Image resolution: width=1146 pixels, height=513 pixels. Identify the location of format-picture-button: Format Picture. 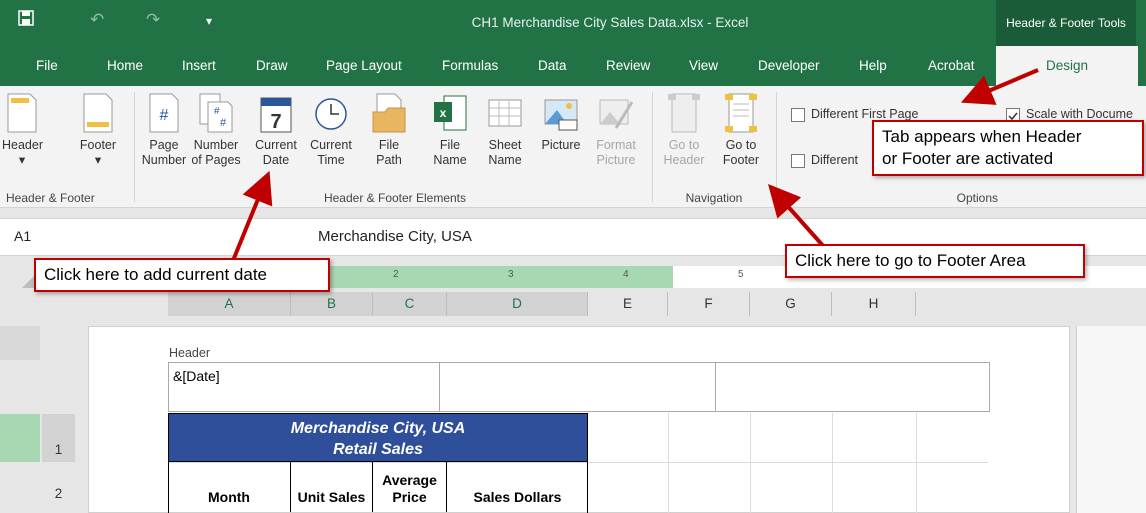
(616, 136).